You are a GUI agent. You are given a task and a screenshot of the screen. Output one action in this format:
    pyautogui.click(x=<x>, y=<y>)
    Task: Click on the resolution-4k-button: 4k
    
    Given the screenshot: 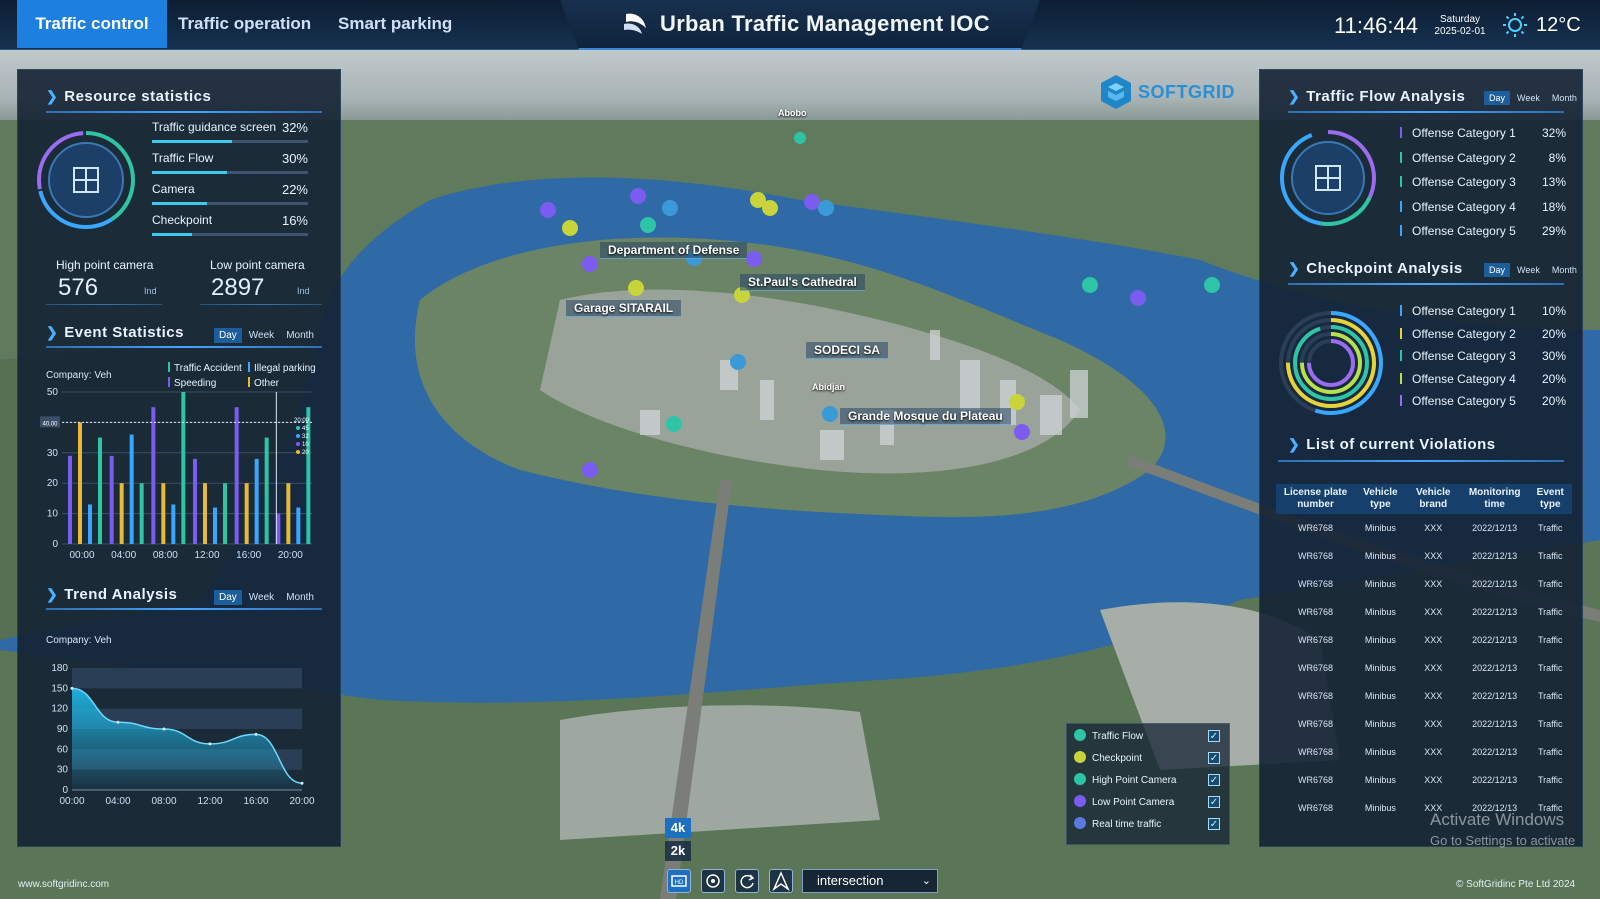 What is the action you would take?
    pyautogui.click(x=678, y=828)
    